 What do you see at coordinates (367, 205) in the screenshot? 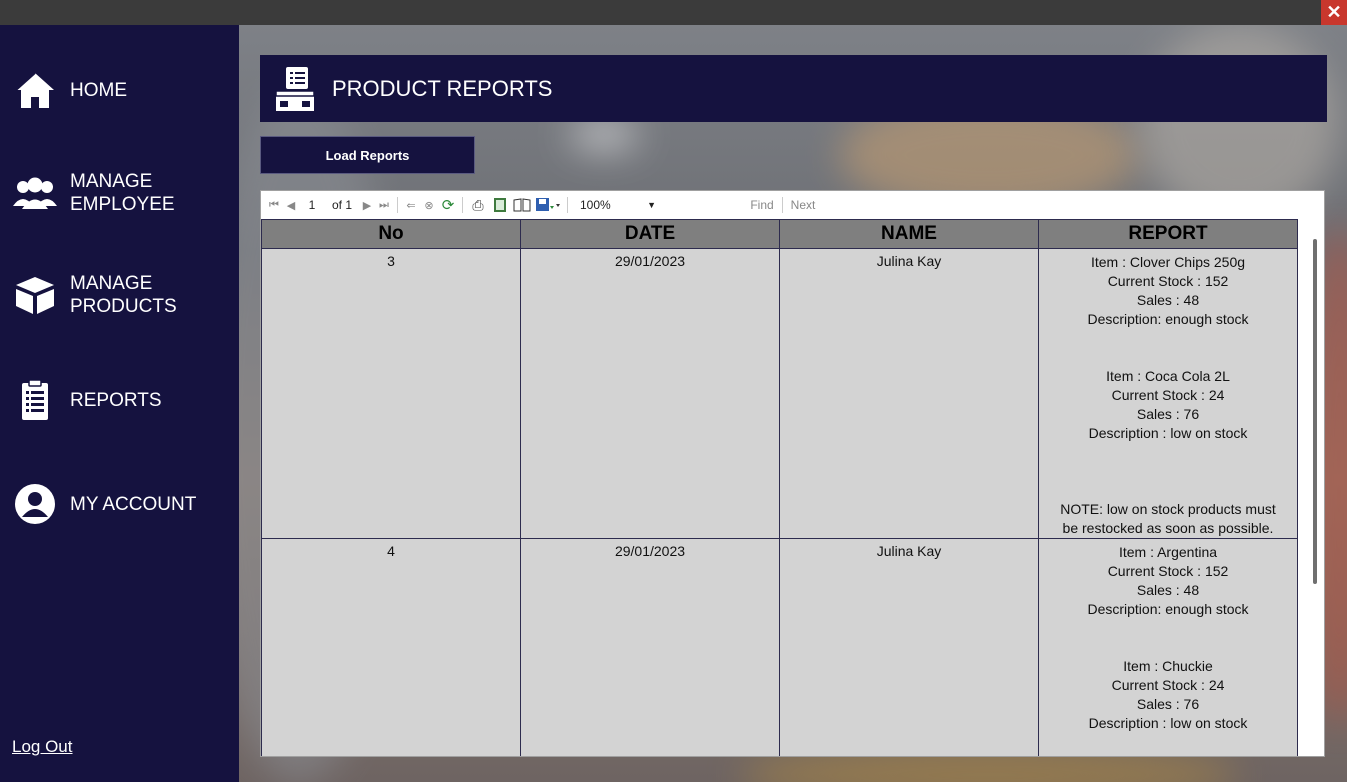
I see `next-page-icon: ▶` at bounding box center [367, 205].